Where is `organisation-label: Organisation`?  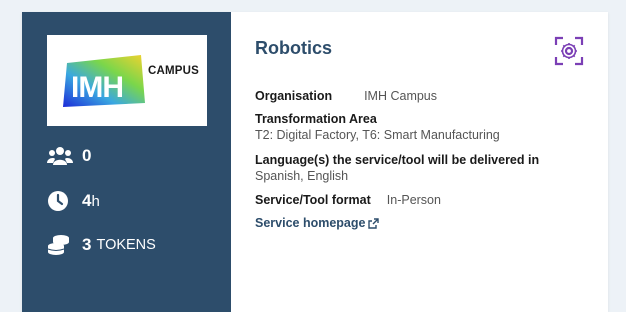
organisation-label: Organisation is located at coordinates (294, 96).